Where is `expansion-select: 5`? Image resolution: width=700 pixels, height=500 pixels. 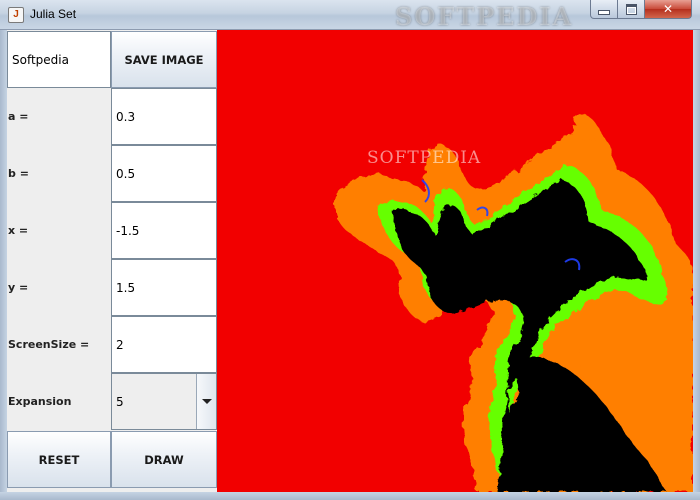
expansion-select: 5 is located at coordinates (164, 401).